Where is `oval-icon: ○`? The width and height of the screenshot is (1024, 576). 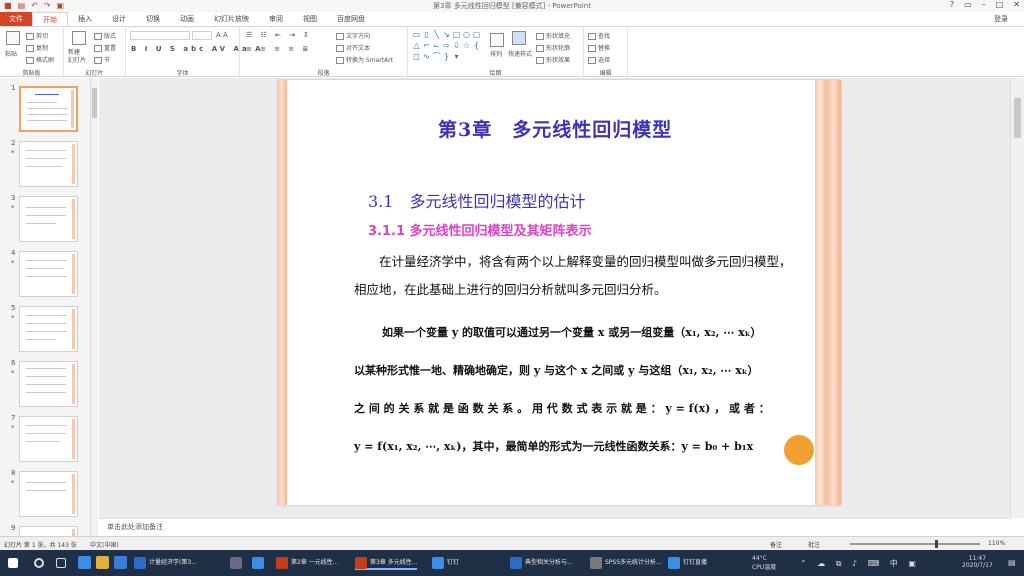 oval-icon: ○ is located at coordinates (466, 35).